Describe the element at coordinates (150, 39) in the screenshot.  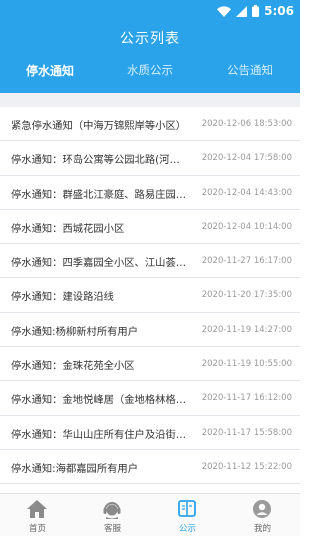
I see `page-title: 公示列表` at that location.